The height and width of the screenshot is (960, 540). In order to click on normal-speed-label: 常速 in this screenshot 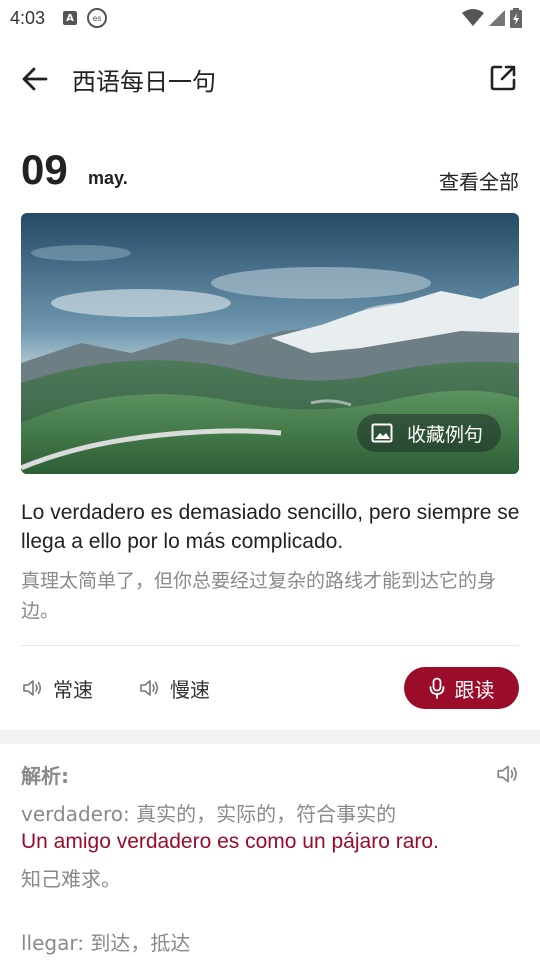, I will do `click(73, 689)`.